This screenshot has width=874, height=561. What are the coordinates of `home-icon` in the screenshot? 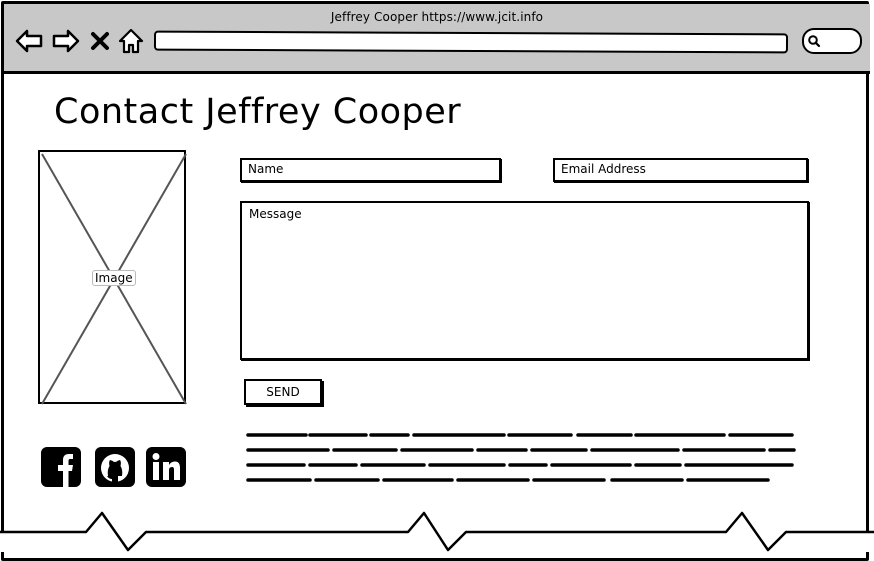 It's located at (131, 41).